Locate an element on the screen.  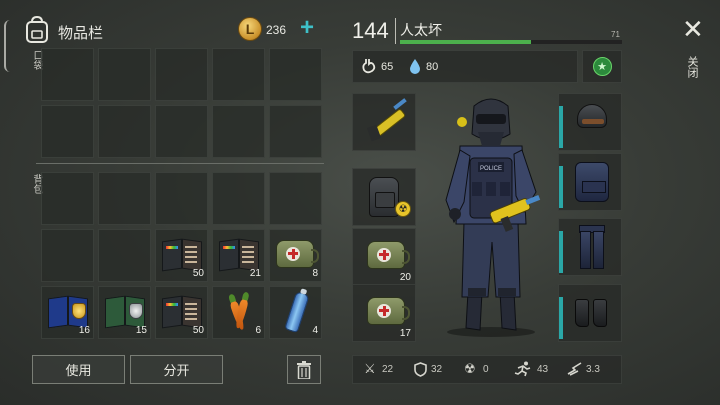
item-count: 6 is located at coordinates (258, 330).